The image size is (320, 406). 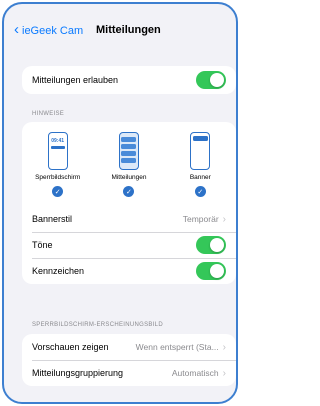 I want to click on banner-style-value: Temporär, so click(x=200, y=219).